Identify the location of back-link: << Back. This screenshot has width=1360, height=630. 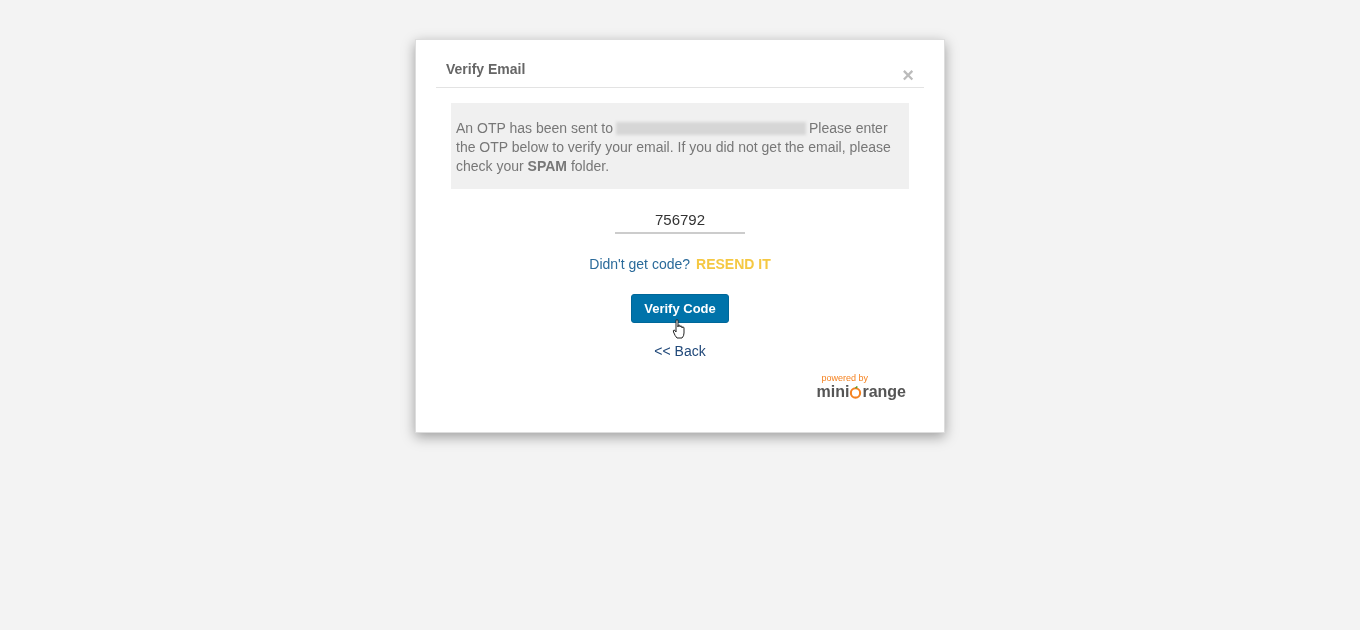
(680, 351).